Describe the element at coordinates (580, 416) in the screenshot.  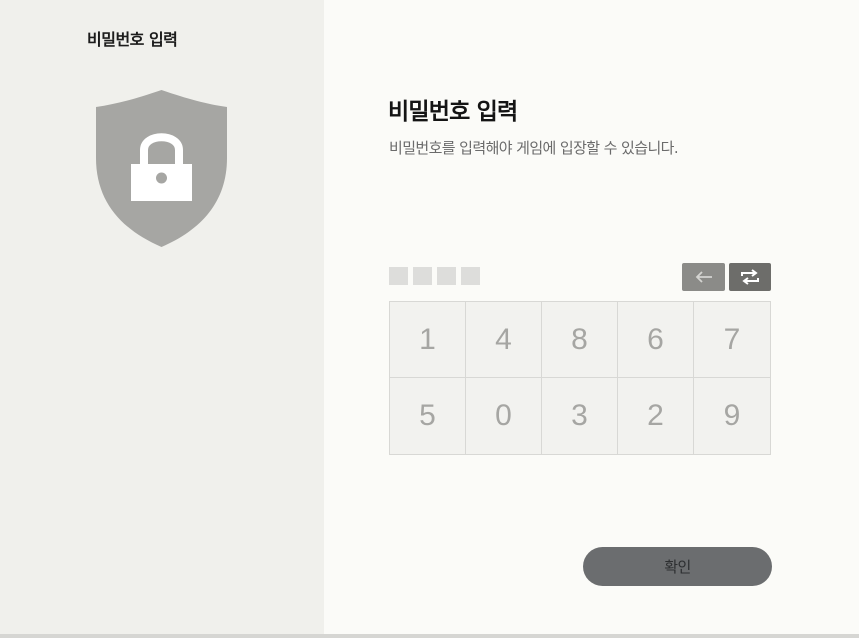
I see `keypad-key: 3` at that location.